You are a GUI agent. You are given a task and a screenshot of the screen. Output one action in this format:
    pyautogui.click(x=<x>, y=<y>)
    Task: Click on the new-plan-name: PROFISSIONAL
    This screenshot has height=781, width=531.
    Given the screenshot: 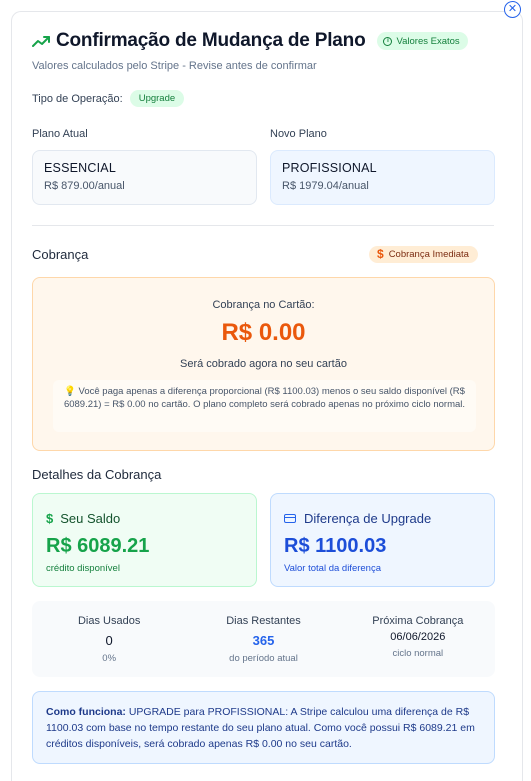 What is the action you would take?
    pyautogui.click(x=329, y=168)
    